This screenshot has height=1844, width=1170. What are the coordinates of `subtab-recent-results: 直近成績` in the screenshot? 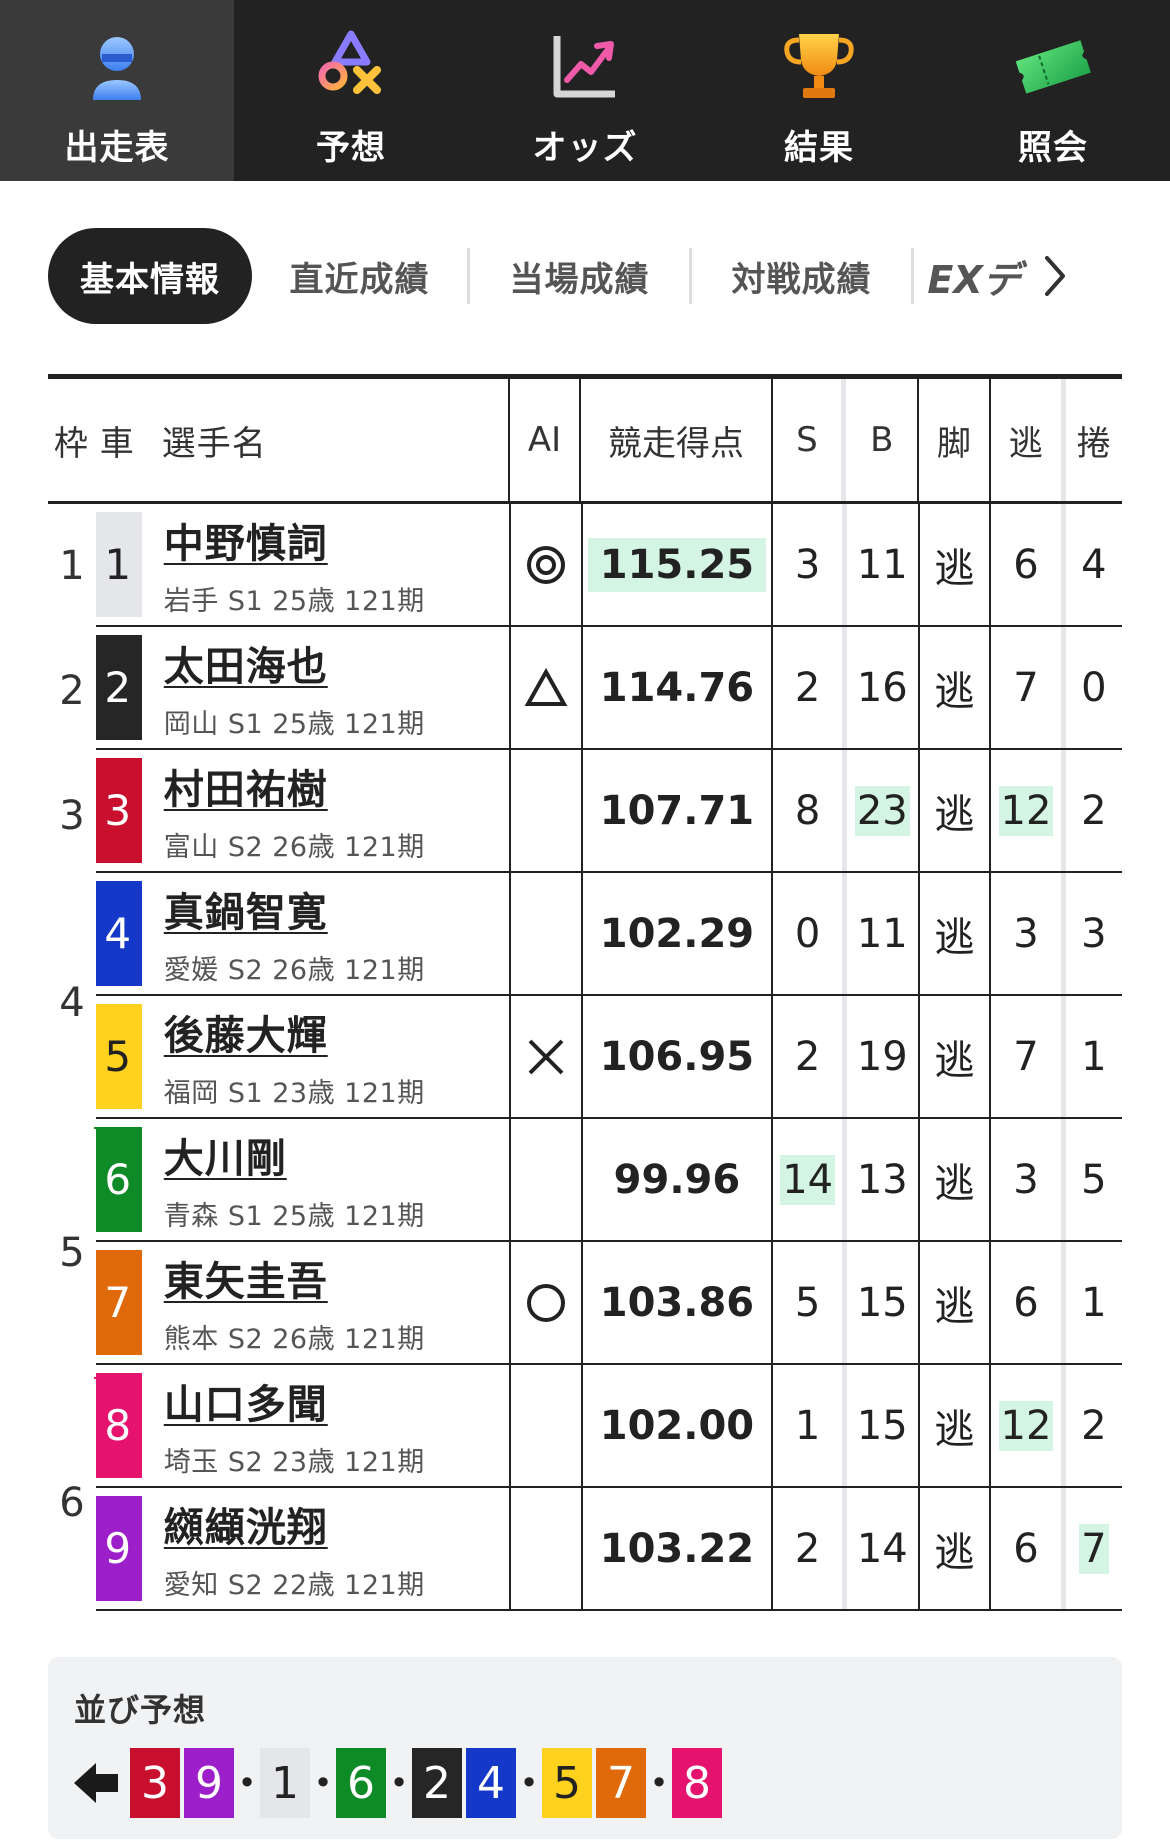 It's located at (361, 276).